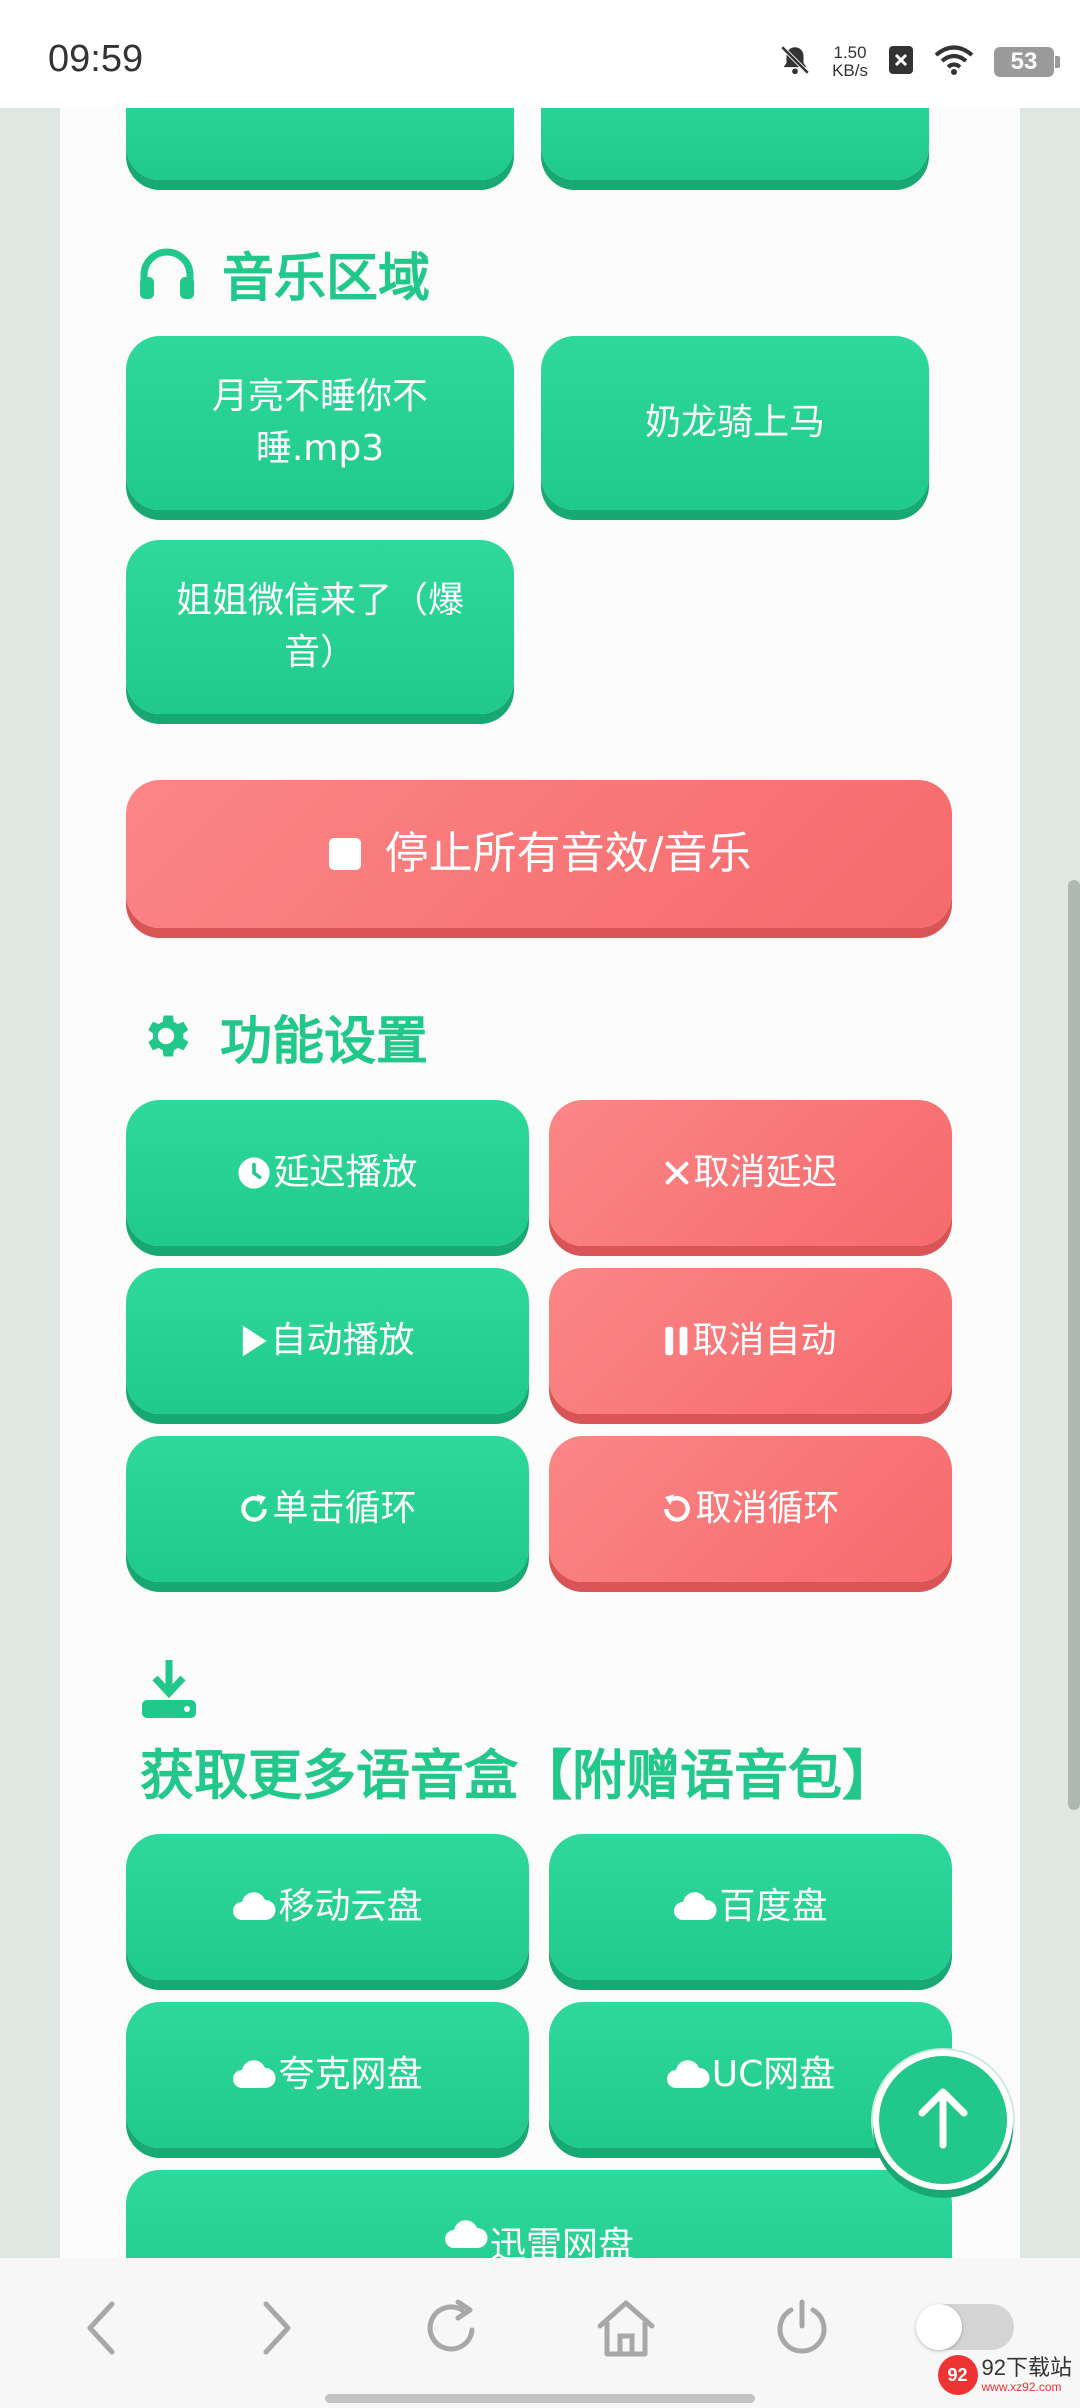 The height and width of the screenshot is (2408, 1080). I want to click on dark-mode-toggle, so click(965, 2327).